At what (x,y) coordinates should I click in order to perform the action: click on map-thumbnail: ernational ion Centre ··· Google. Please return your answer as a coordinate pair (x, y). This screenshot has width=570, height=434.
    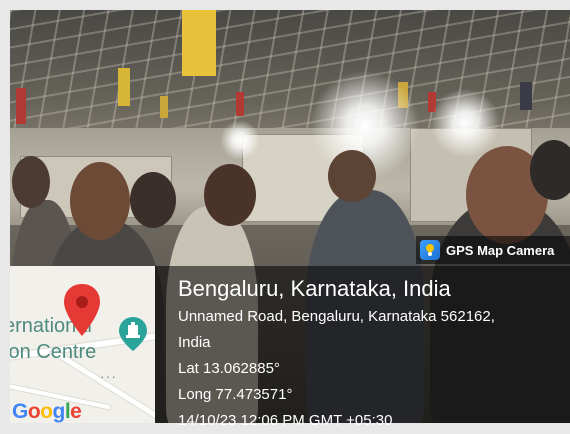
    Looking at the image, I should click on (82, 344).